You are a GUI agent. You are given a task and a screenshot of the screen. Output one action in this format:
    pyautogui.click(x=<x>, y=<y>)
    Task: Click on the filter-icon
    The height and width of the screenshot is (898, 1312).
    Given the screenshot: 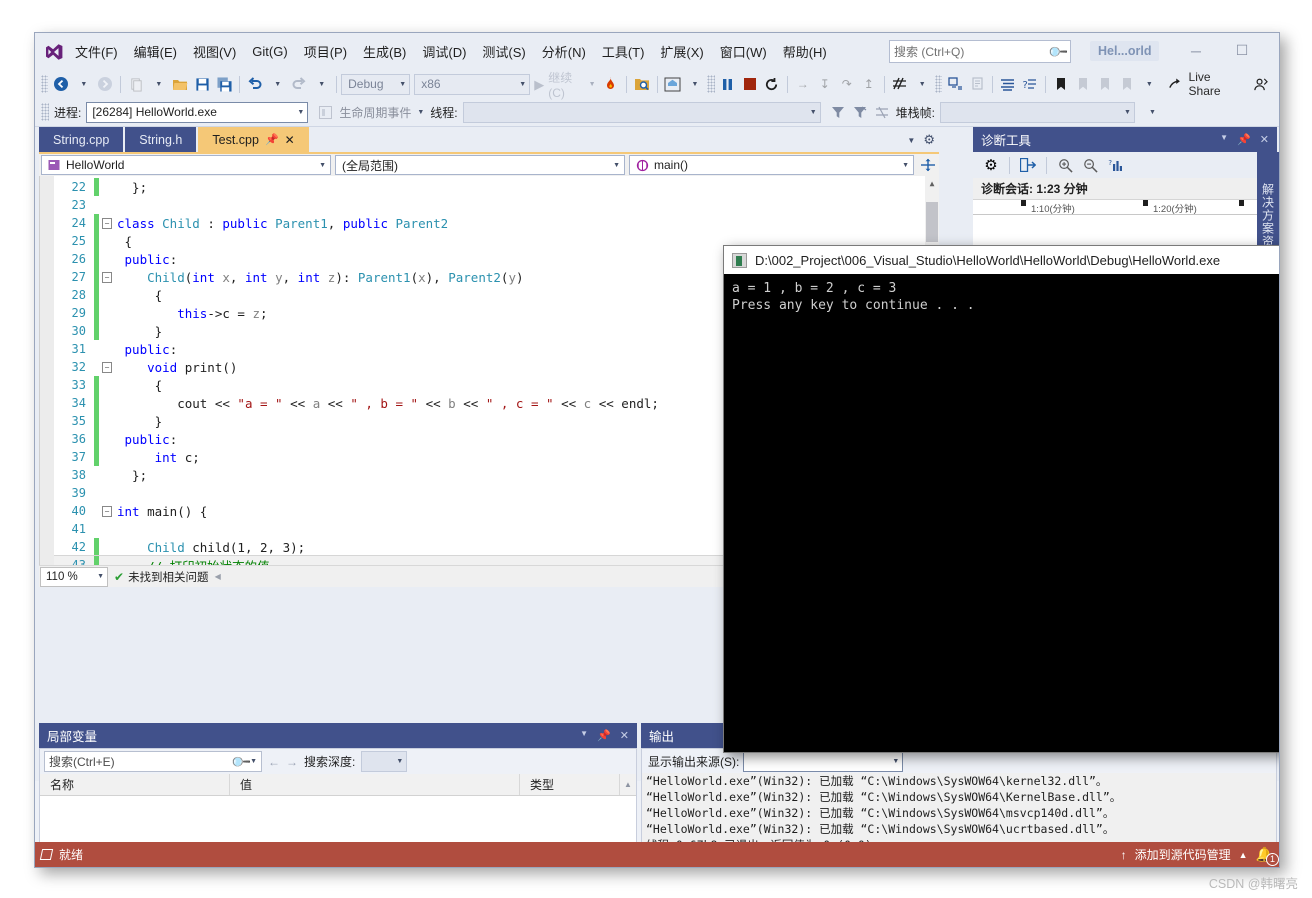 What is the action you would take?
    pyautogui.click(x=838, y=112)
    